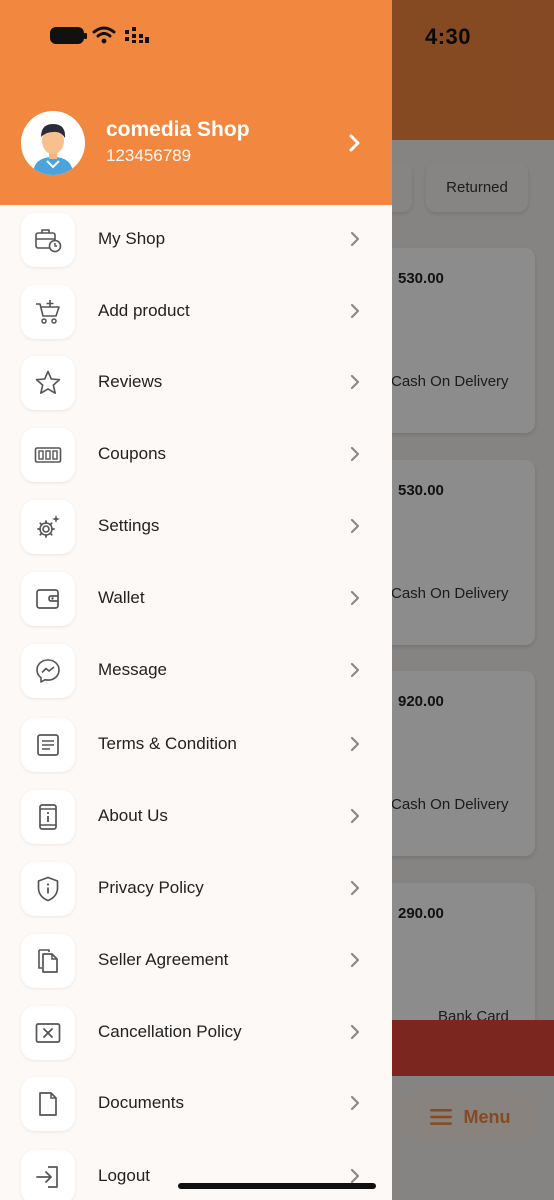 The width and height of the screenshot is (554, 1200). What do you see at coordinates (170, 1031) in the screenshot?
I see `menu-item-label: Cancellation Policy` at bounding box center [170, 1031].